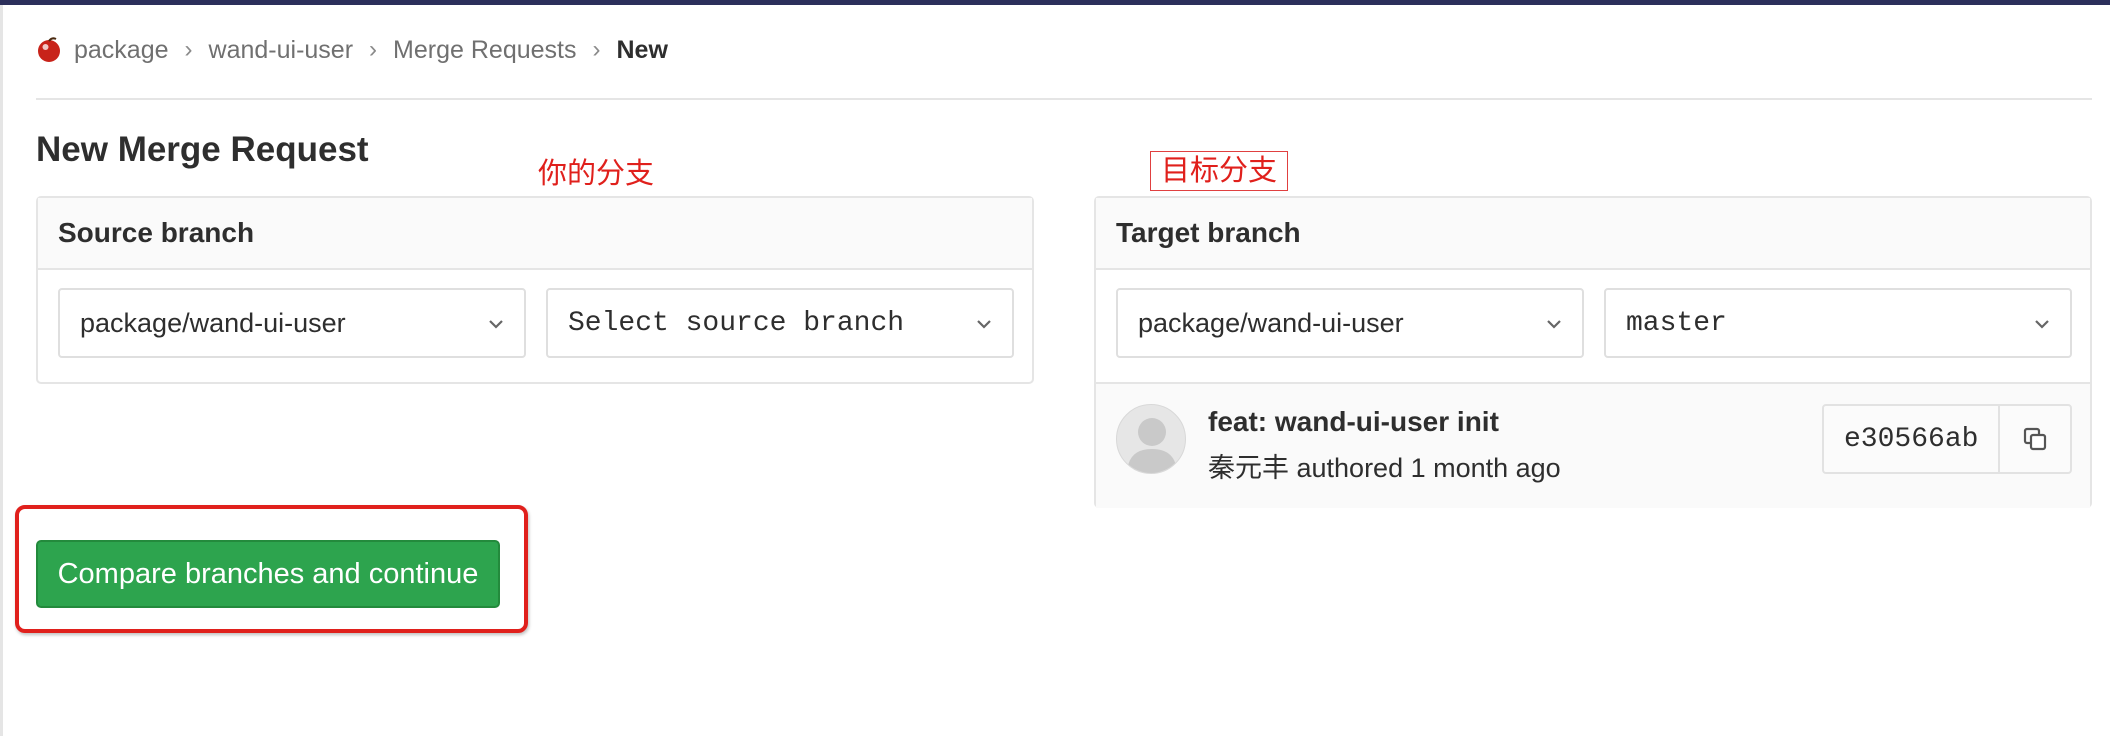  Describe the element at coordinates (1676, 323) in the screenshot. I see `target-branch-value: master` at that location.